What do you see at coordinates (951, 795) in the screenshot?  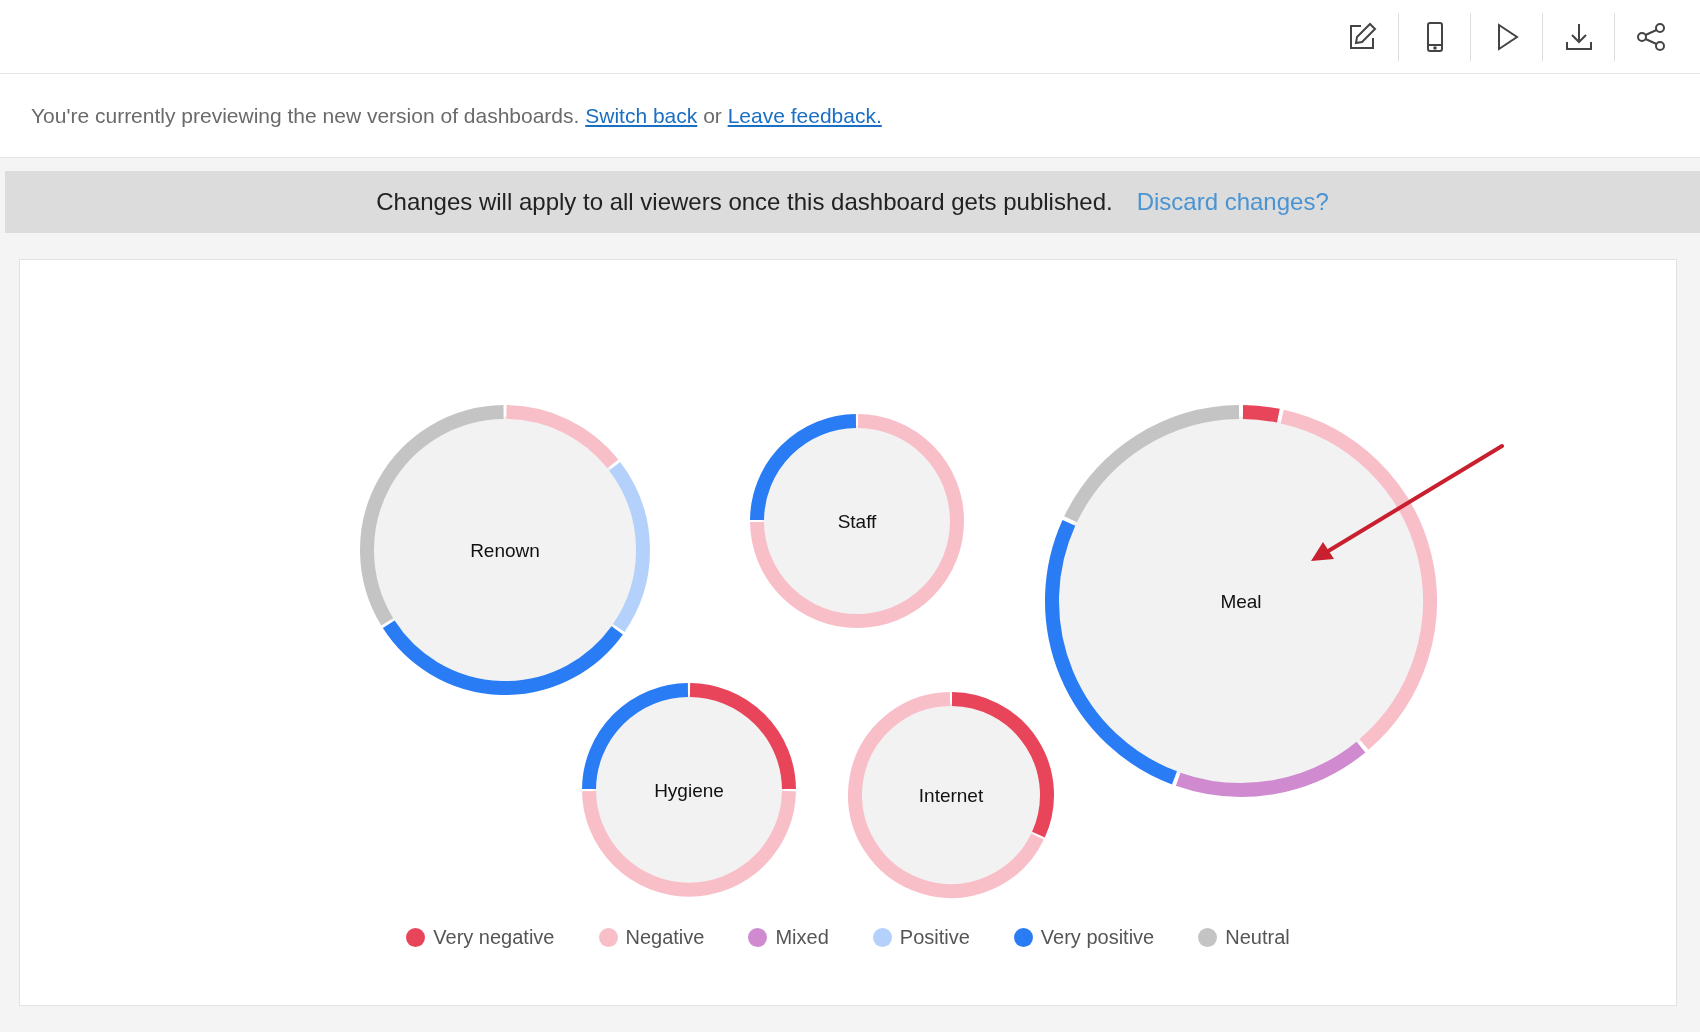 I see `bubble-label: Internet` at bounding box center [951, 795].